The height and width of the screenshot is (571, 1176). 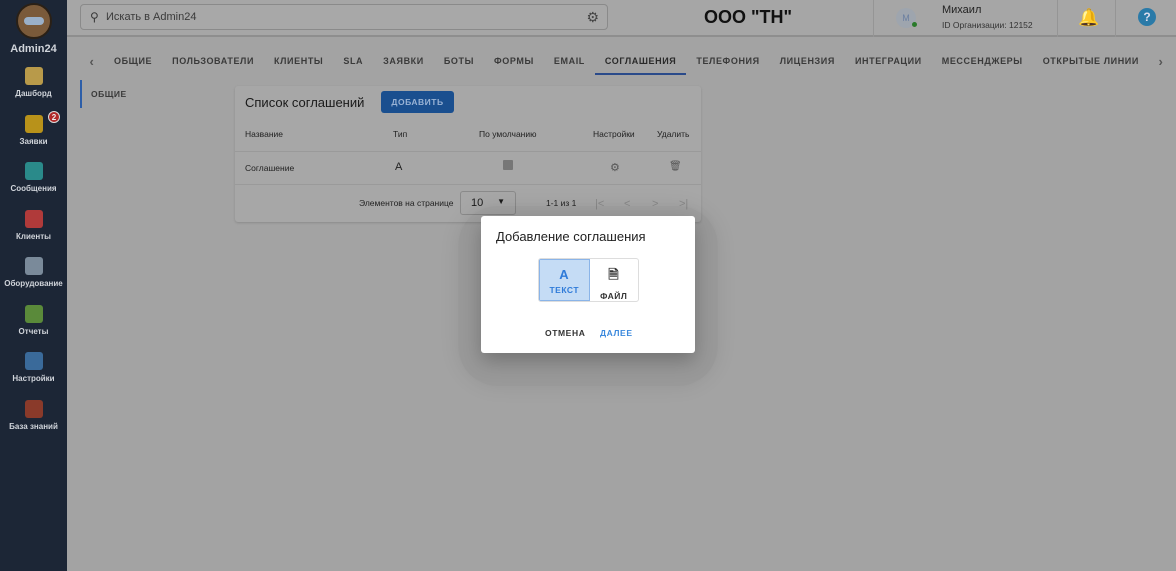 I want to click on notification-badge: 2, so click(x=54, y=116).